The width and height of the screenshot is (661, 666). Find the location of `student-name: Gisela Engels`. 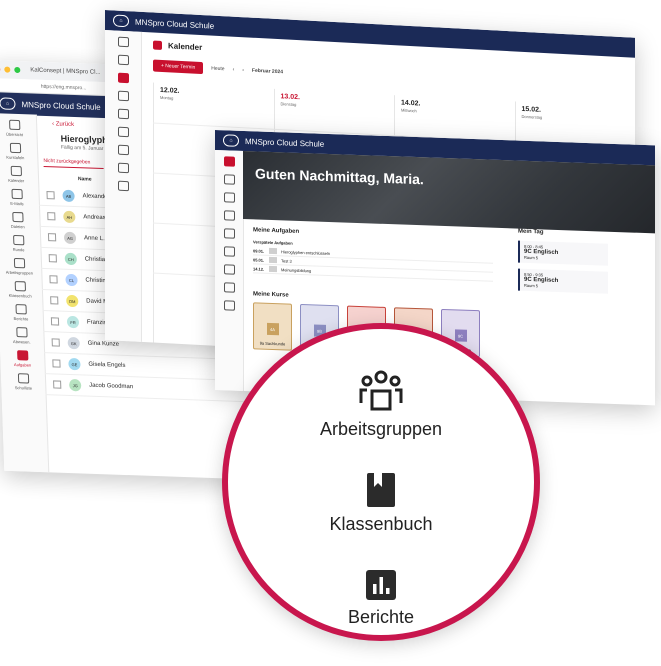

student-name: Gisela Engels is located at coordinates (107, 365).